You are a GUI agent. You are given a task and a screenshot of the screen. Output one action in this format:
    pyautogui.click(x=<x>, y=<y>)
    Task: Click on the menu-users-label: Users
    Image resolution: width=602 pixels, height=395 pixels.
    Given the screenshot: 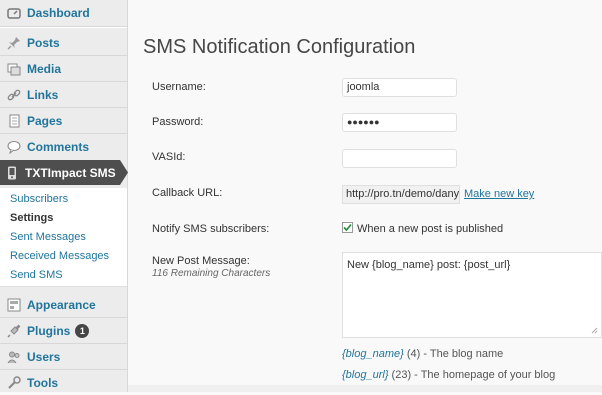 What is the action you would take?
    pyautogui.click(x=44, y=357)
    